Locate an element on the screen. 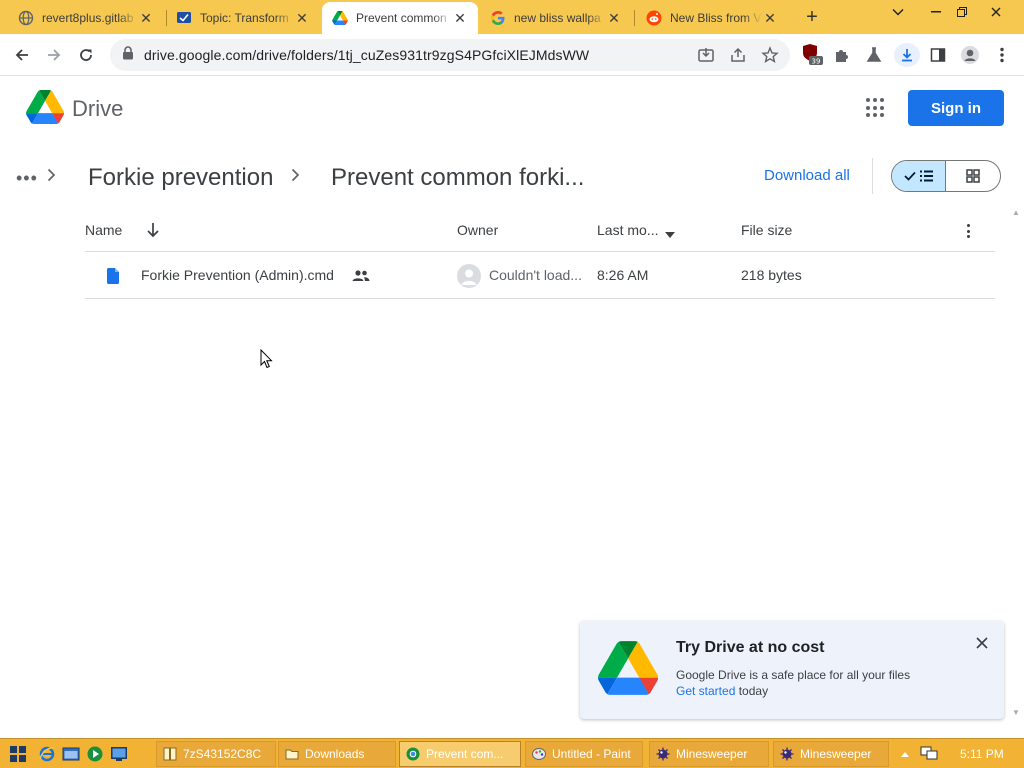  tab-title: Prevent common is located at coordinates (401, 18).